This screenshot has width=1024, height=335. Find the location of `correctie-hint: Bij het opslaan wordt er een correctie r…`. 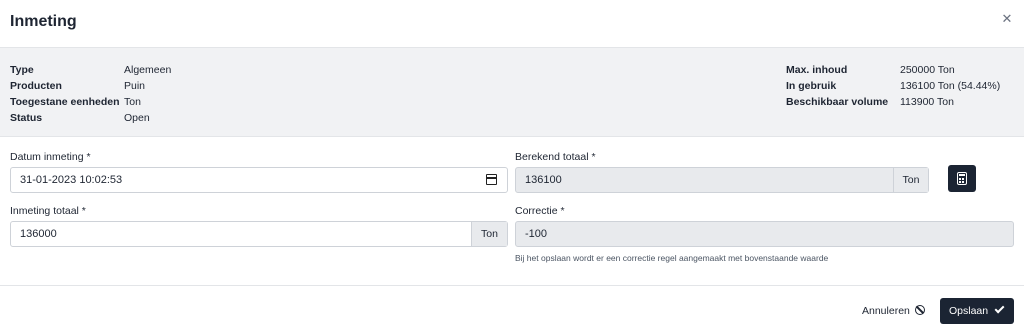

correctie-hint: Bij het opslaan wordt er een correctie r… is located at coordinates (672, 258).